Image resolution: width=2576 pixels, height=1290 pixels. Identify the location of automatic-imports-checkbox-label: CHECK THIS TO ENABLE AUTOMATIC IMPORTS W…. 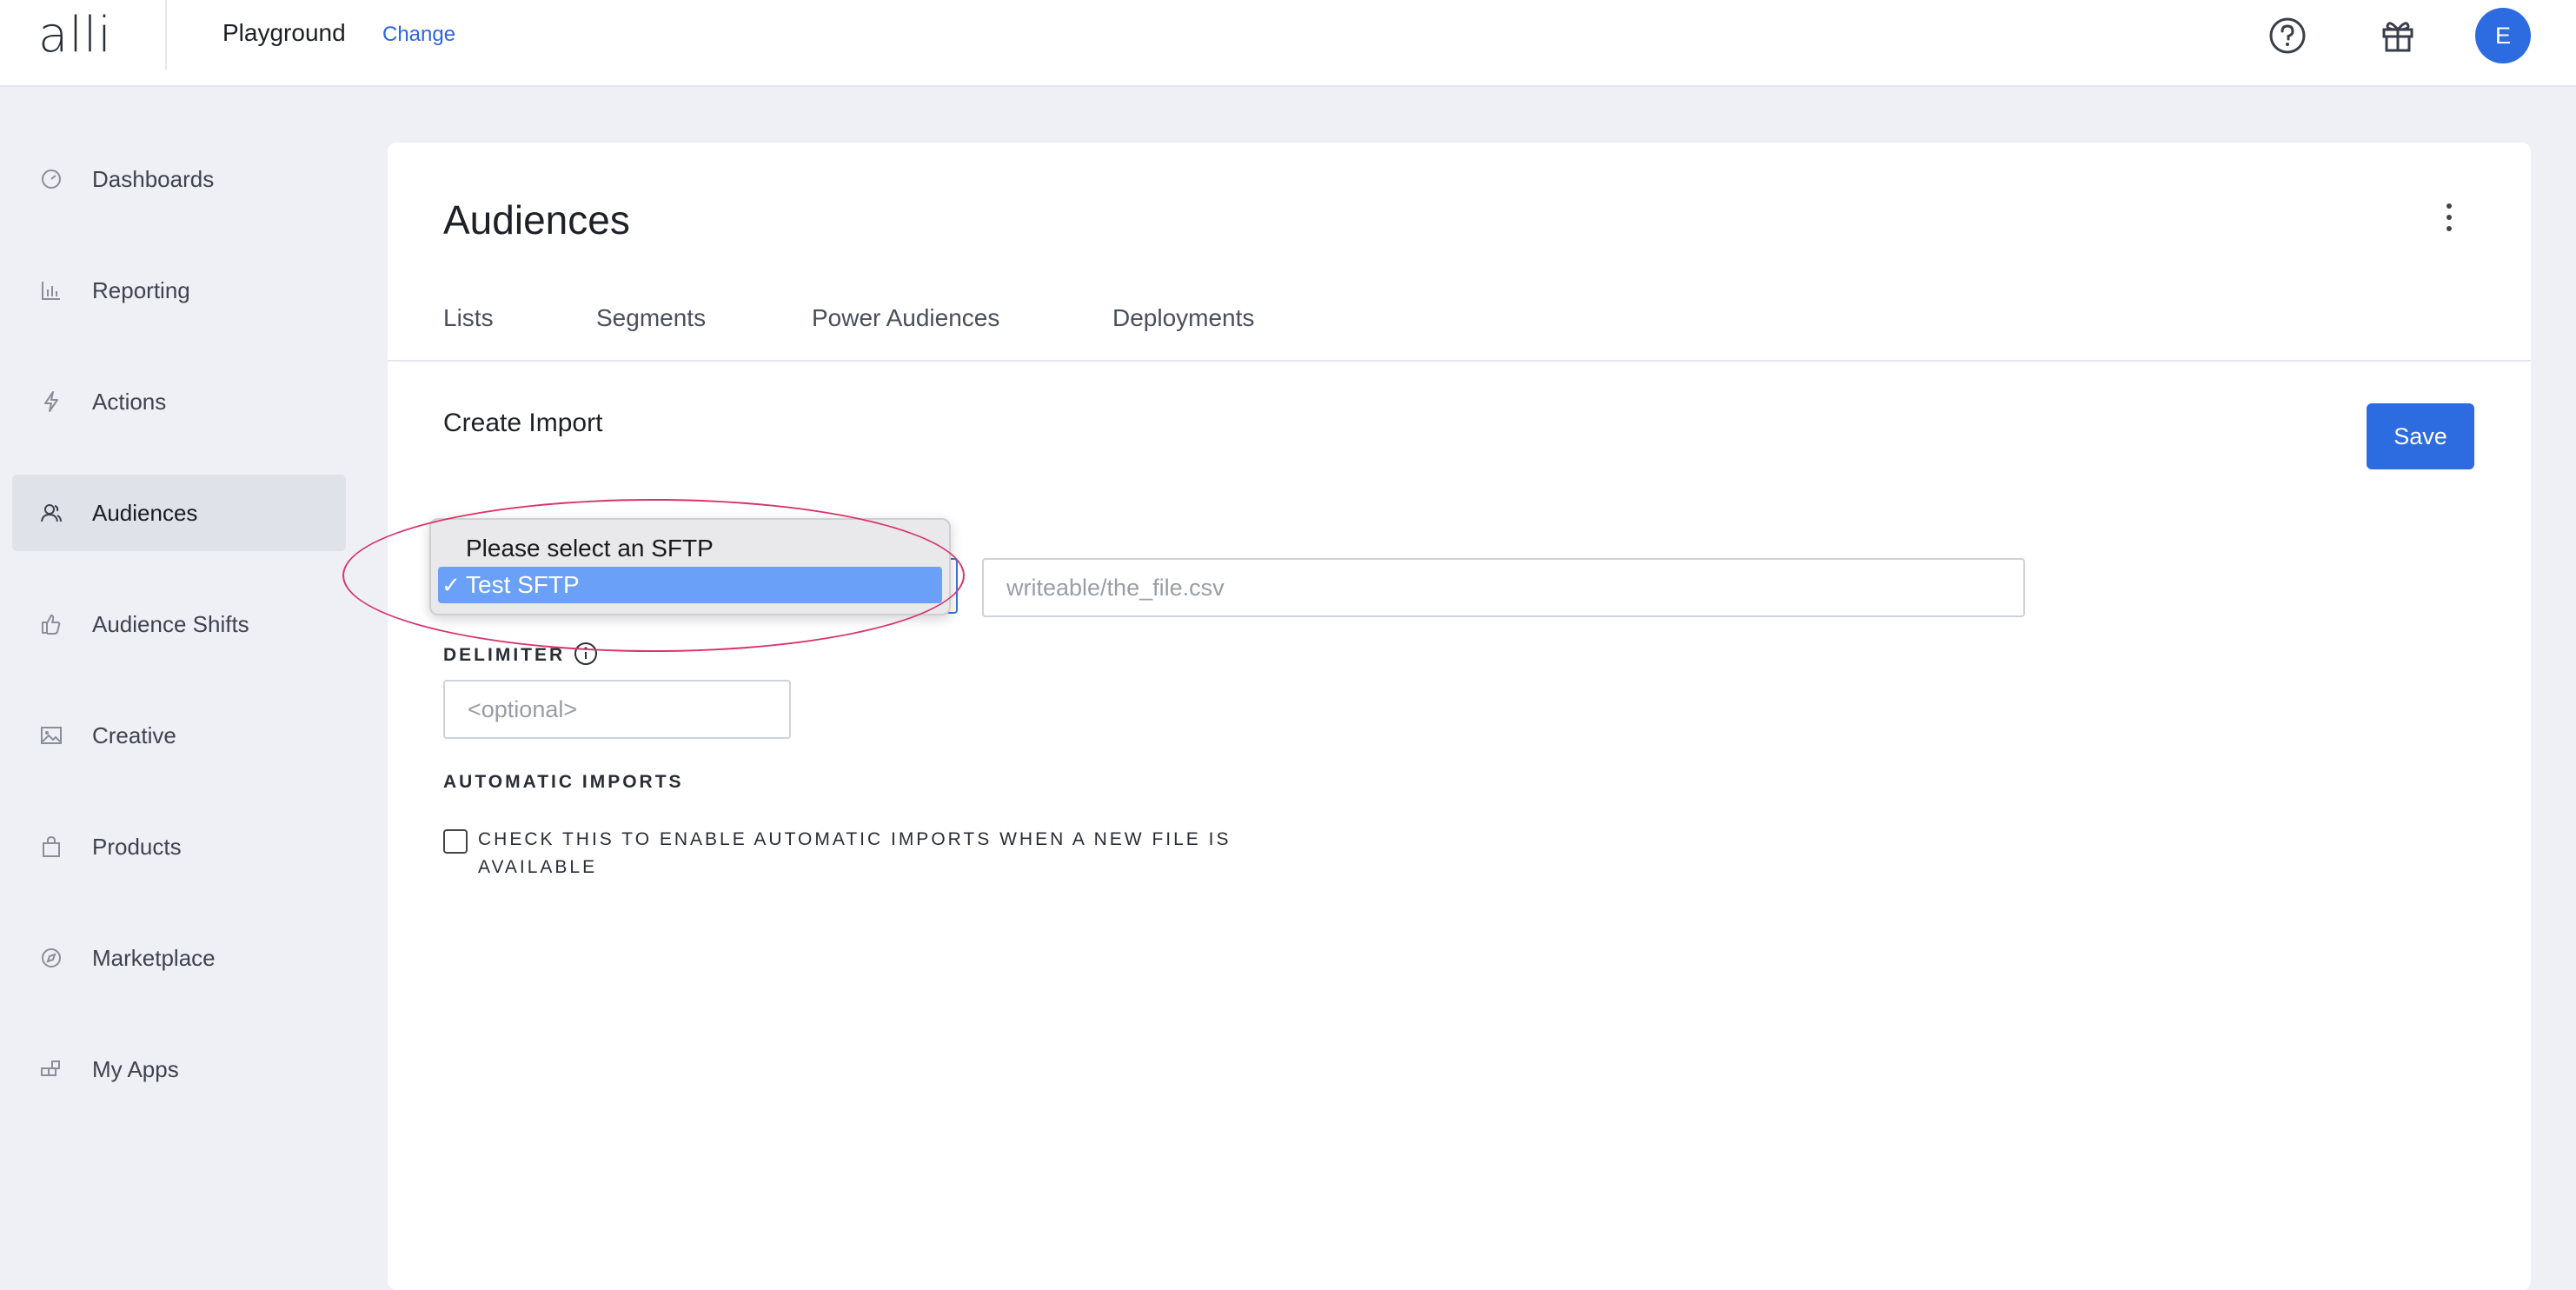
(869, 853).